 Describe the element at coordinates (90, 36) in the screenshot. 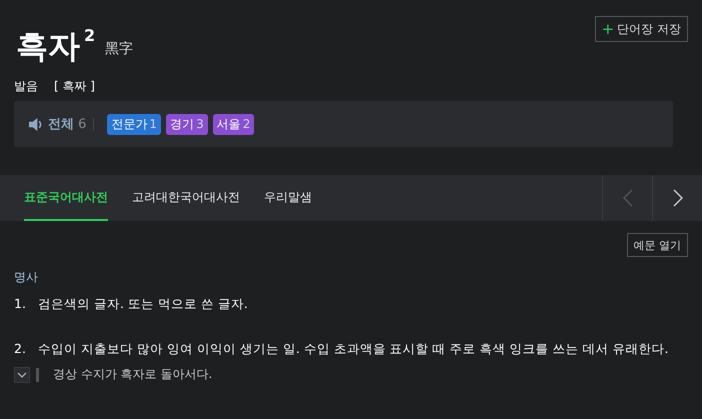

I see `homonym-number: 2` at that location.